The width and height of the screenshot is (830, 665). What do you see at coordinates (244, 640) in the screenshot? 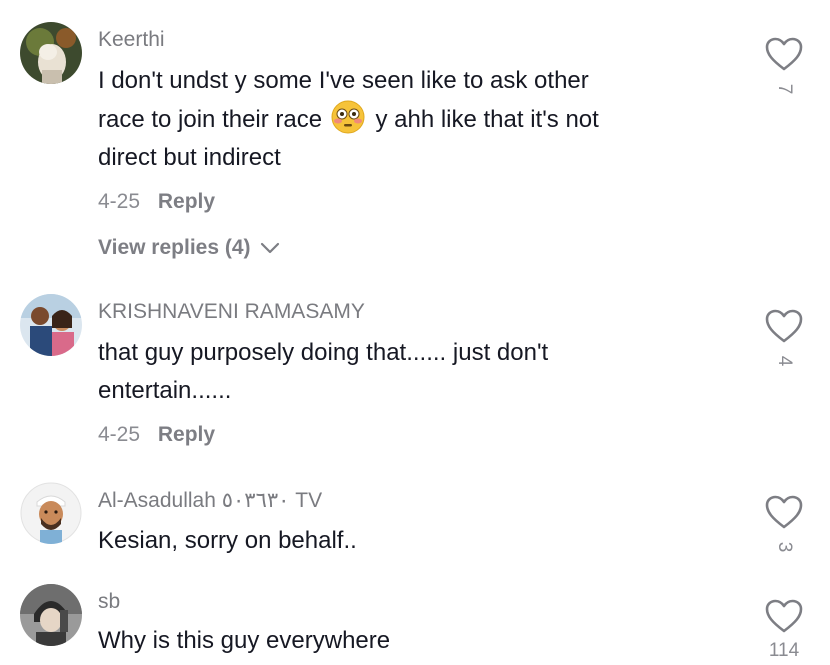
I see `comment-text-line: Why is this guy everywhere` at bounding box center [244, 640].